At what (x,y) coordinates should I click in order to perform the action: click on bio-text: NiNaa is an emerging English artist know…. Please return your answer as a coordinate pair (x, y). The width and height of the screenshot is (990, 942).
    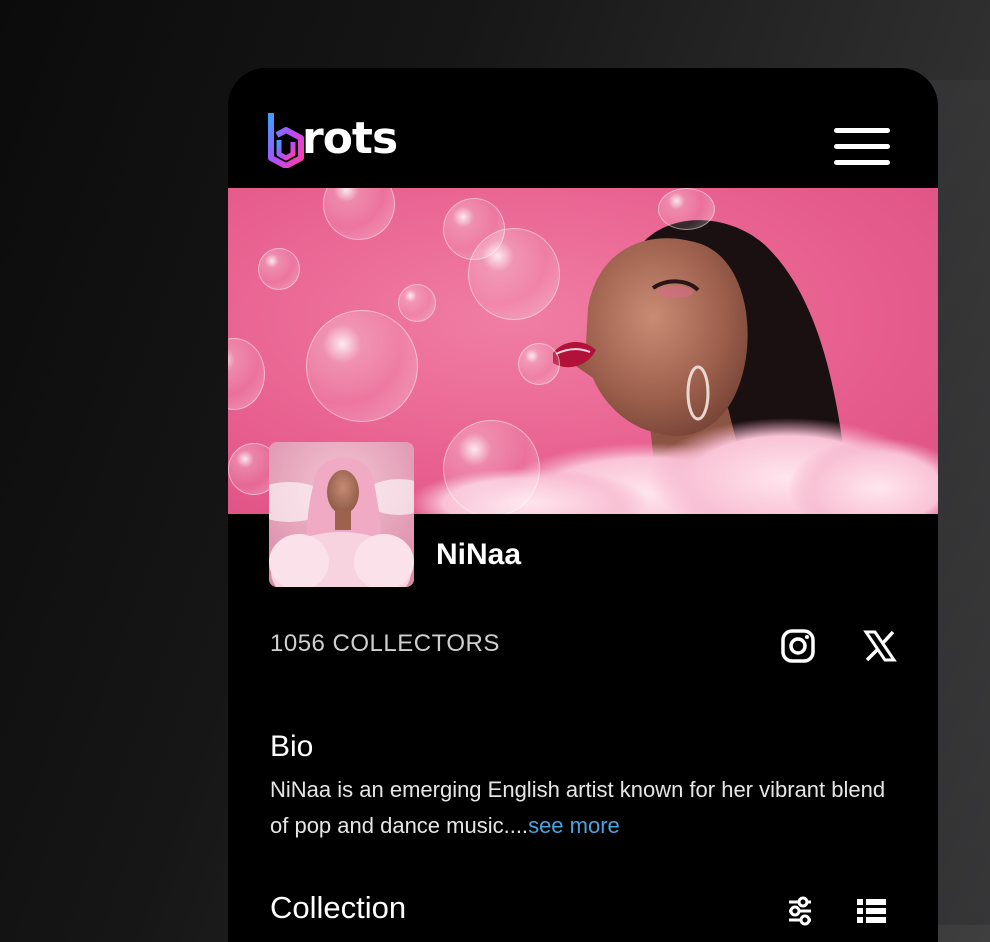
    Looking at the image, I should click on (580, 808).